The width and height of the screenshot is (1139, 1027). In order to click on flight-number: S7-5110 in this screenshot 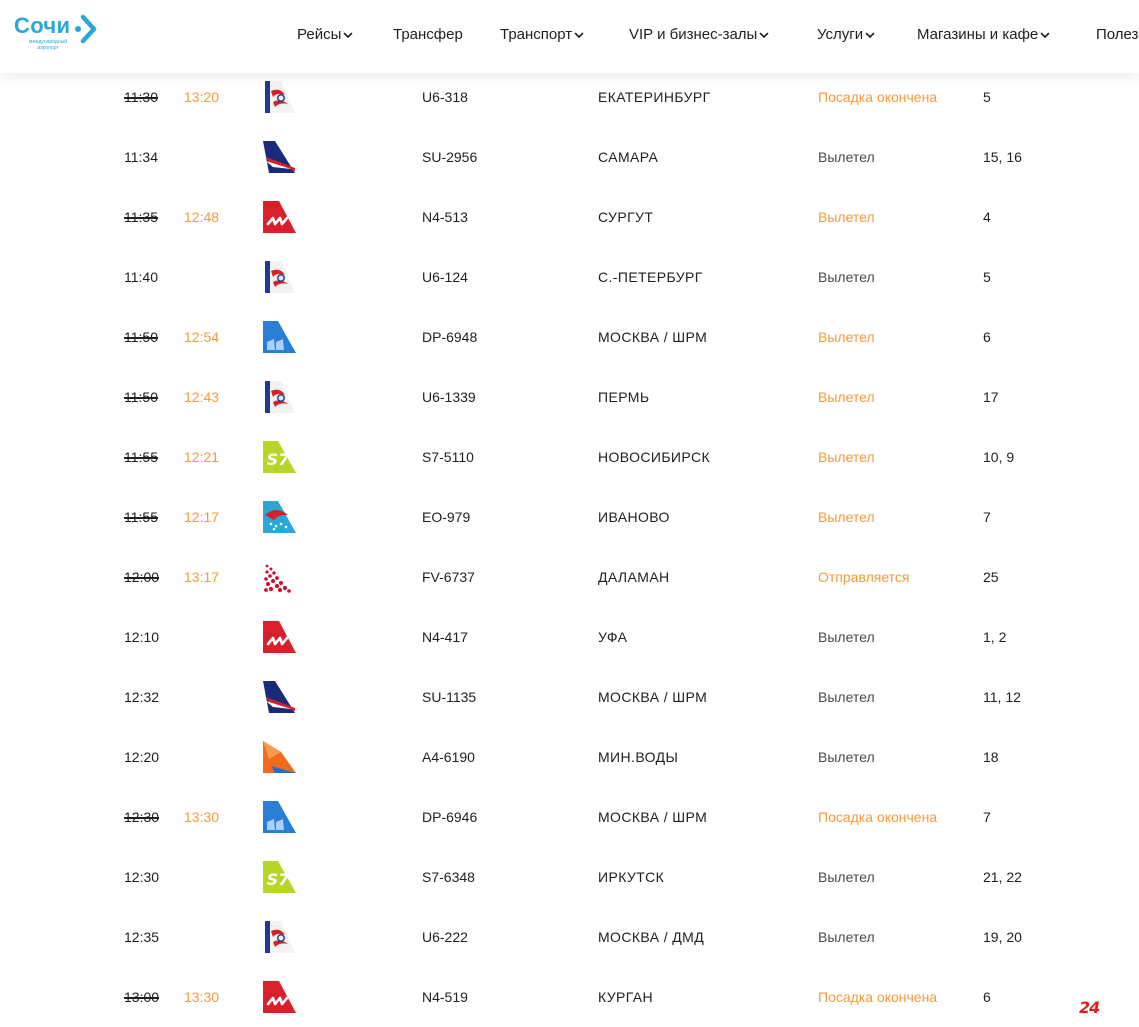, I will do `click(448, 457)`.